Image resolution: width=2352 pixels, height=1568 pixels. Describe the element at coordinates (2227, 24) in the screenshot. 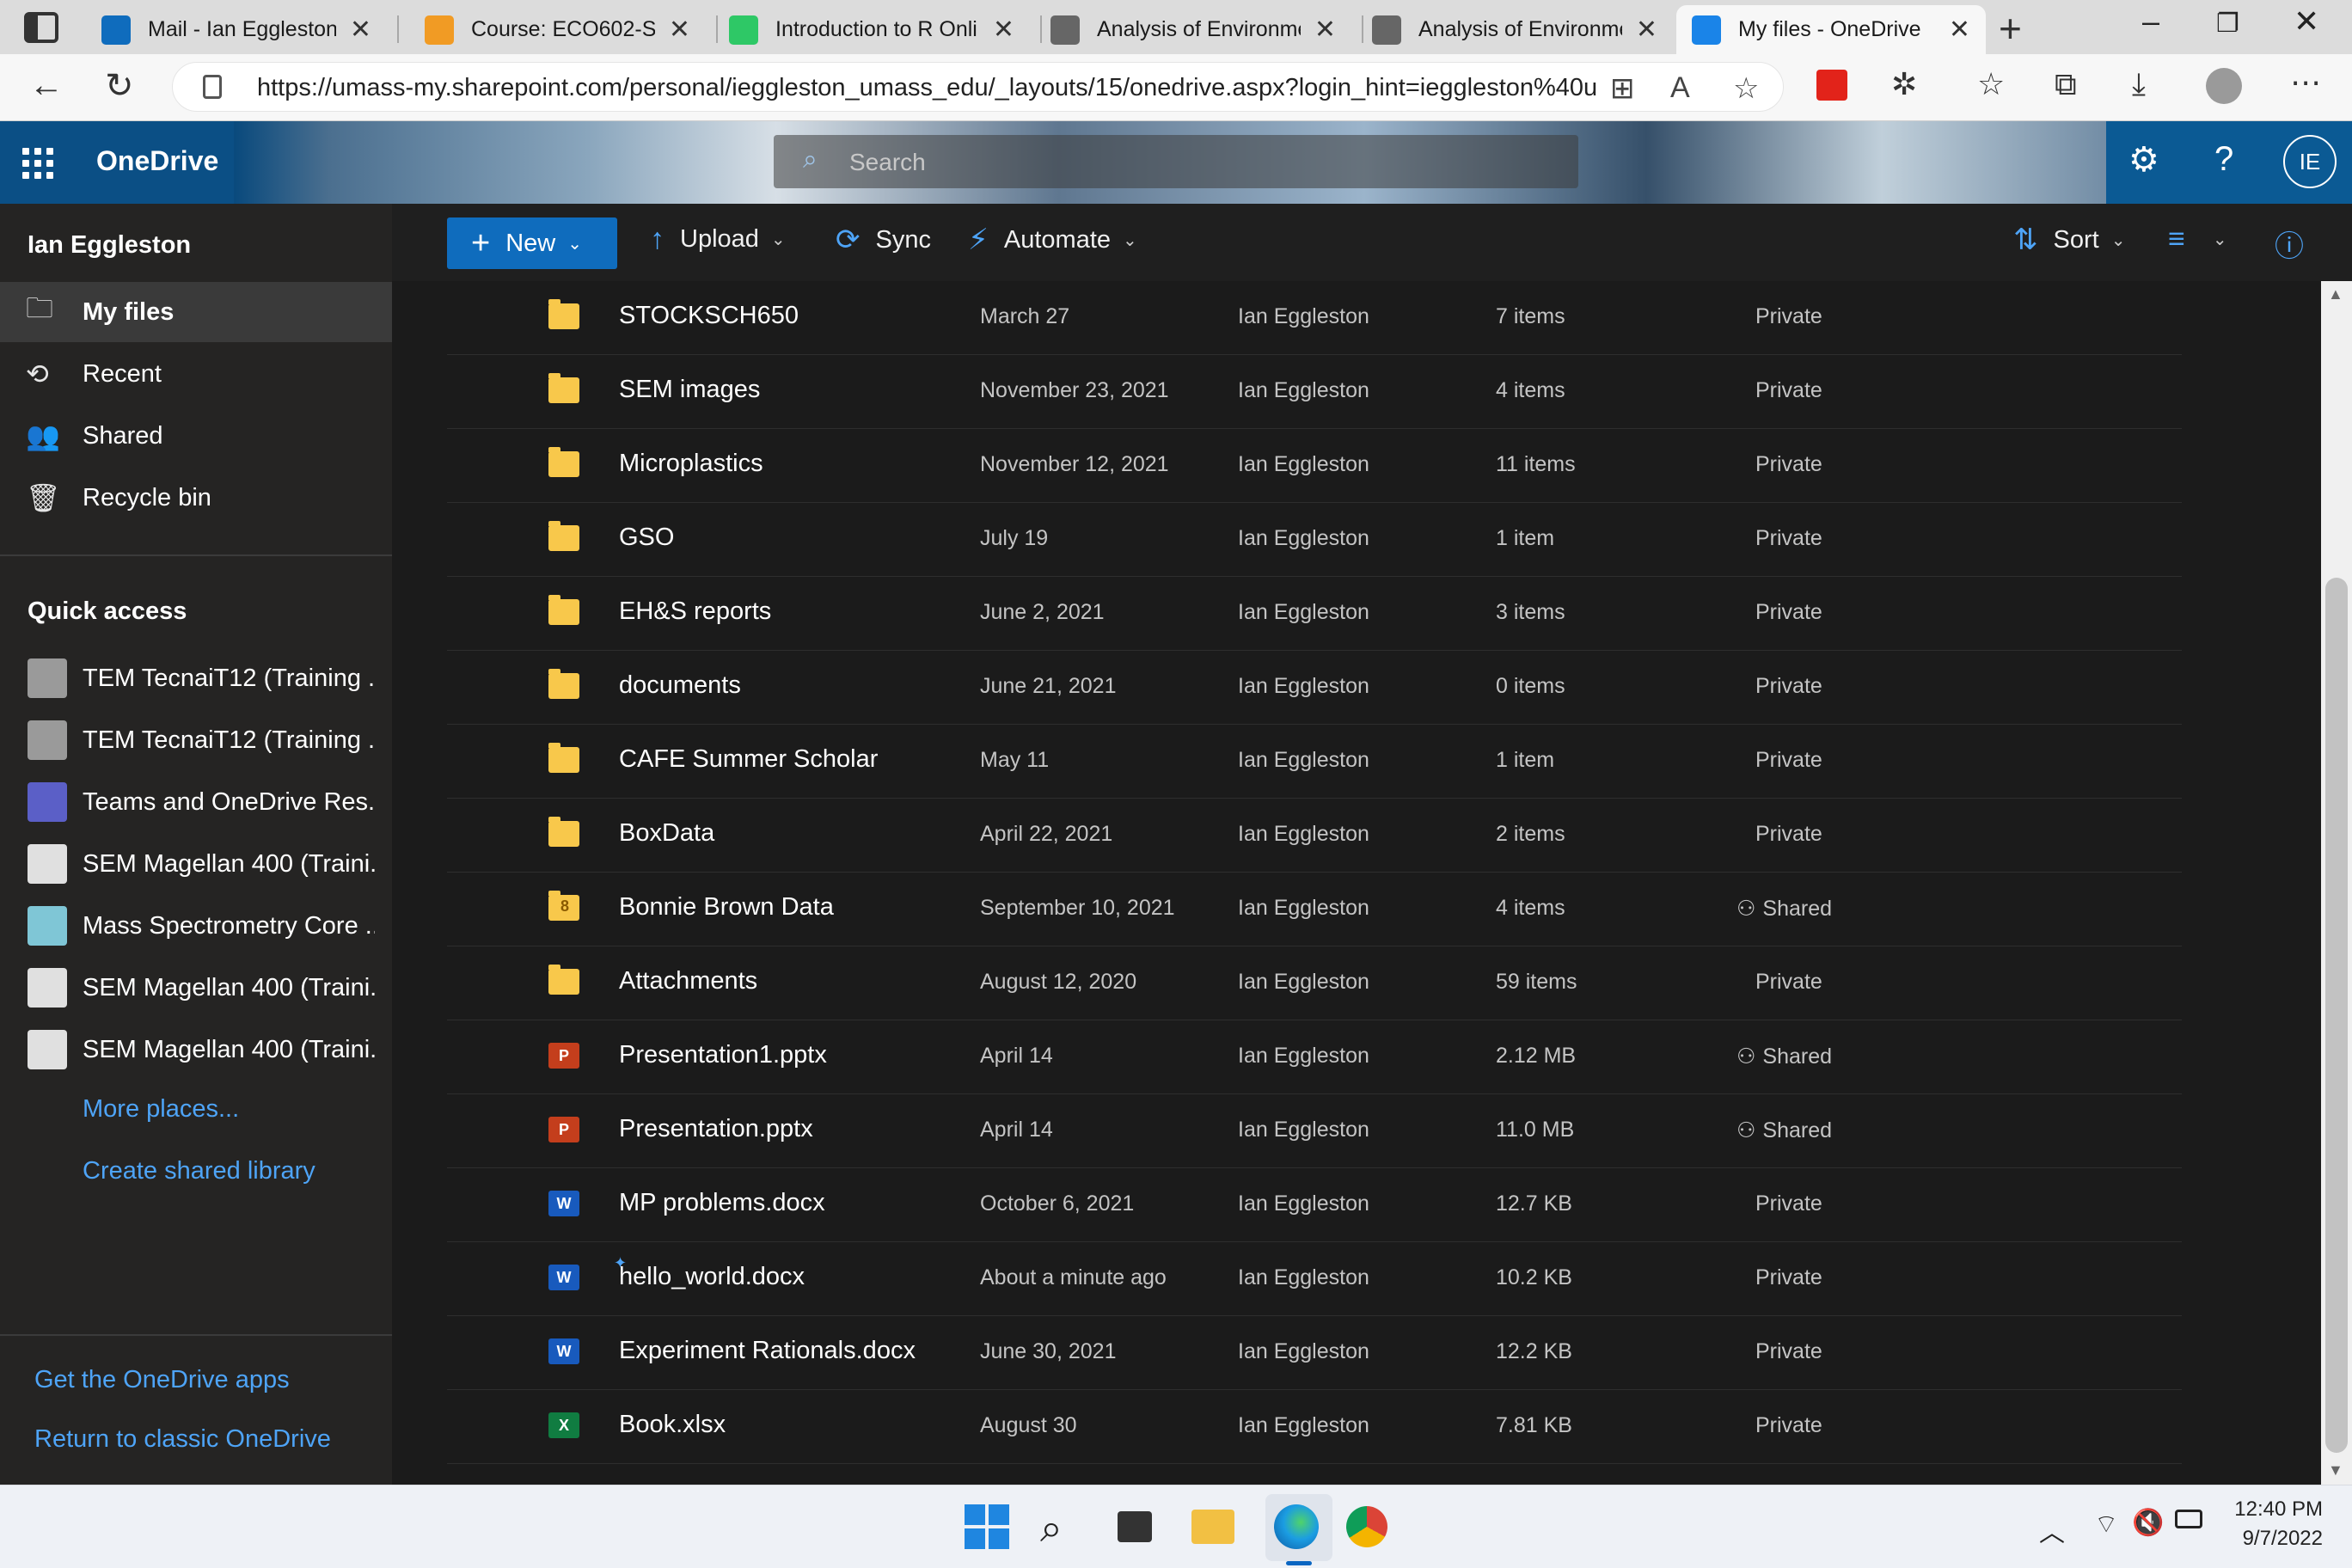

I see `restore-icon: ❐` at that location.